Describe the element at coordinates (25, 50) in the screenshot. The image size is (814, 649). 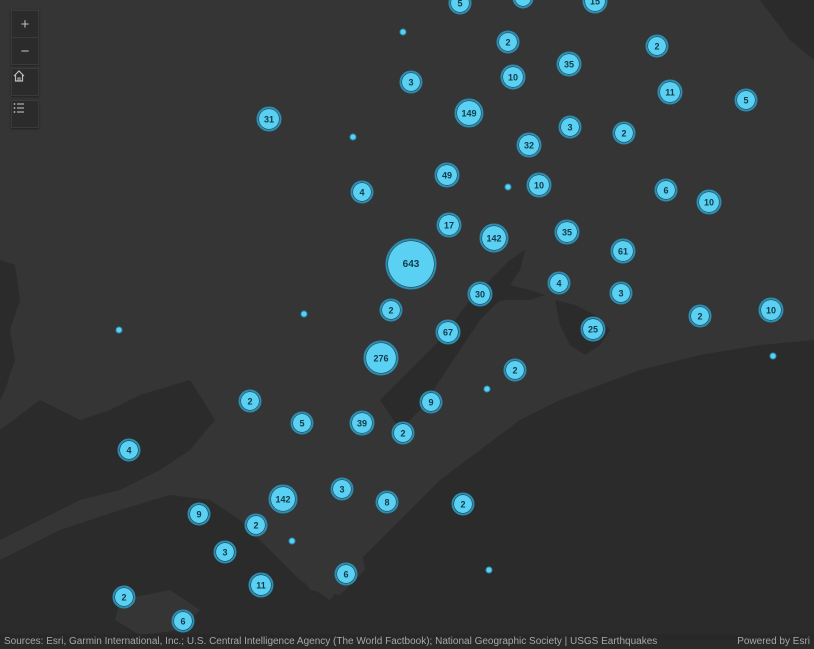
I see `zoom-out-button: −` at that location.